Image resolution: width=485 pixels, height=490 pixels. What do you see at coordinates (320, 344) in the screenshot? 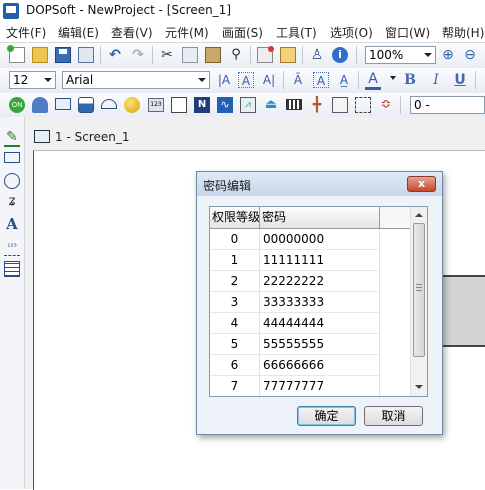
I see `password-cell: 55555555` at bounding box center [320, 344].